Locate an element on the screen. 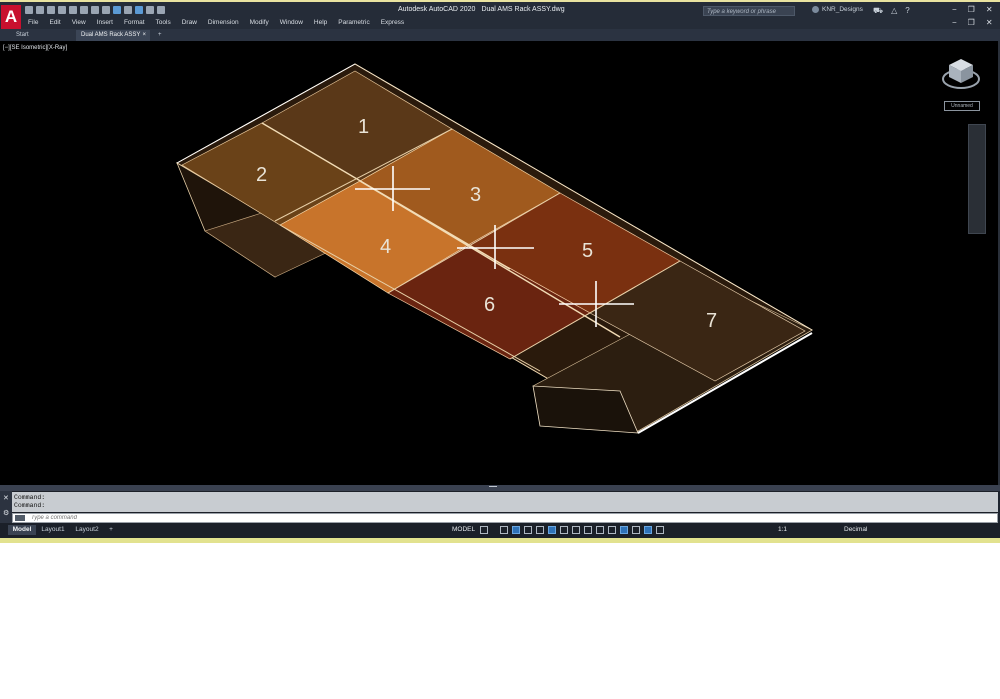 This screenshot has height=699, width=1000. polar-icon is located at coordinates (528, 530).